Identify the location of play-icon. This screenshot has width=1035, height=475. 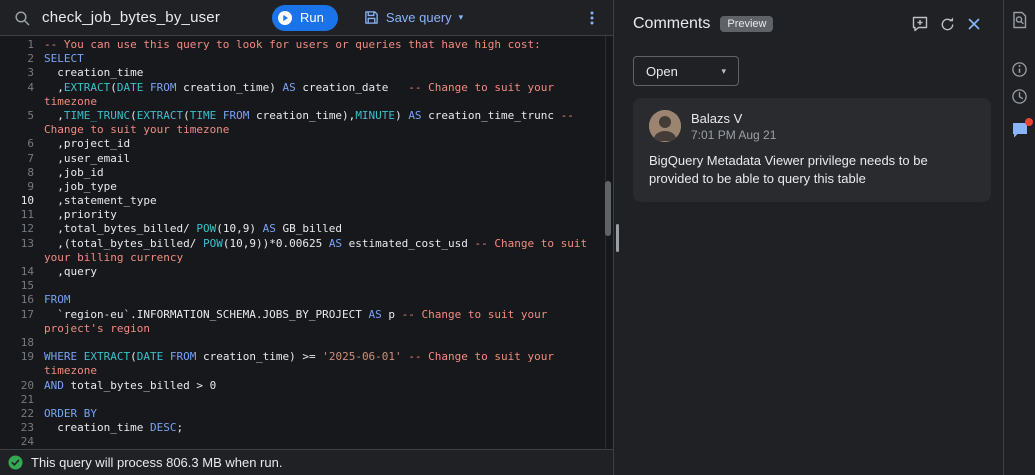
(285, 18).